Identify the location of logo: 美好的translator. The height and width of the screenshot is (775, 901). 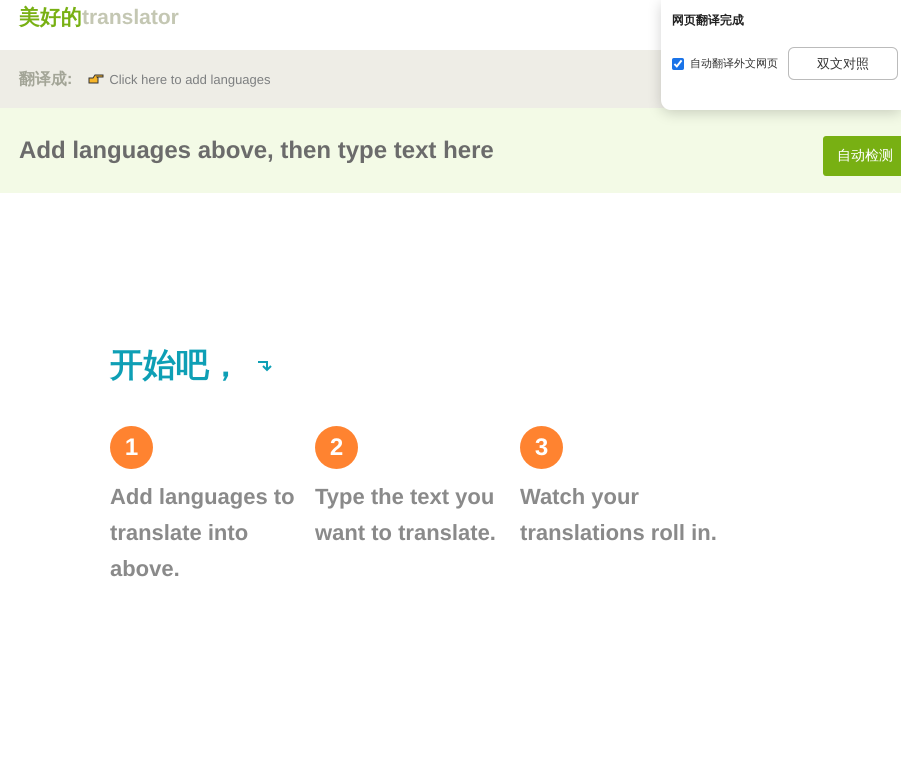
(99, 17).